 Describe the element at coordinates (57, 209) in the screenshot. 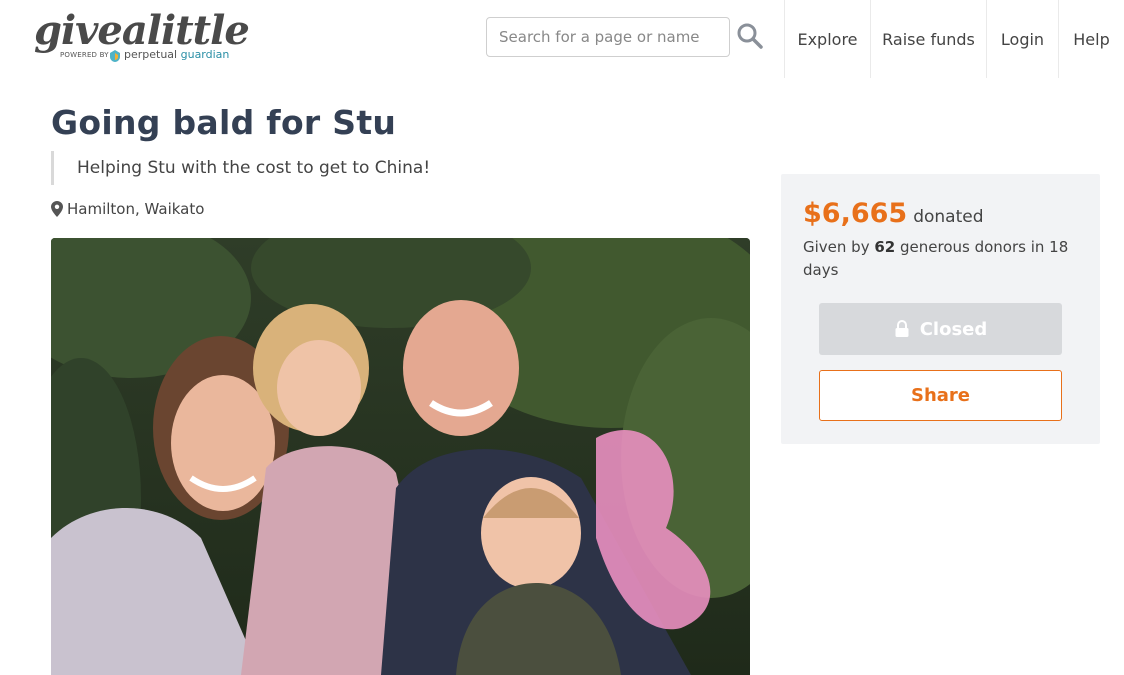

I see `map-pin-icon` at that location.